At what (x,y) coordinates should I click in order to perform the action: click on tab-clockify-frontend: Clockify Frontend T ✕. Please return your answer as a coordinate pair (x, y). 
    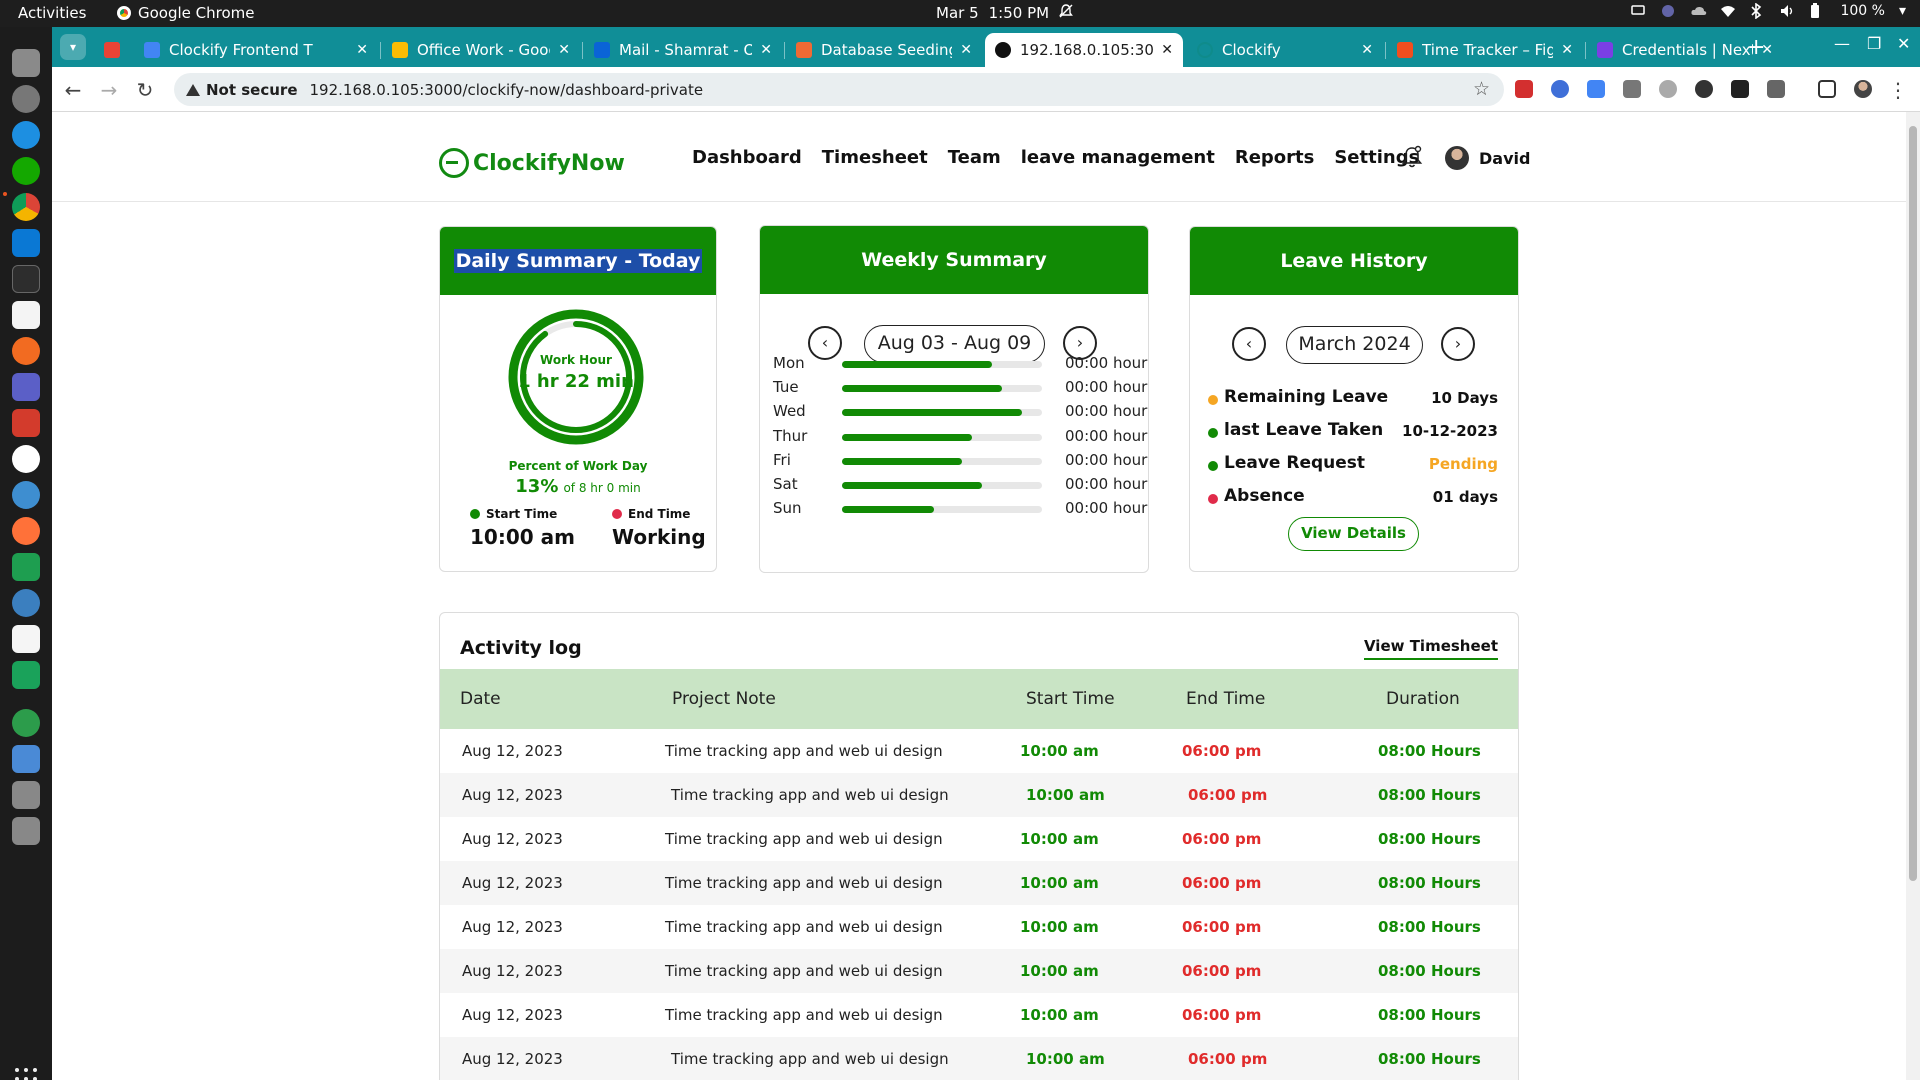
    Looking at the image, I should click on (256, 50).